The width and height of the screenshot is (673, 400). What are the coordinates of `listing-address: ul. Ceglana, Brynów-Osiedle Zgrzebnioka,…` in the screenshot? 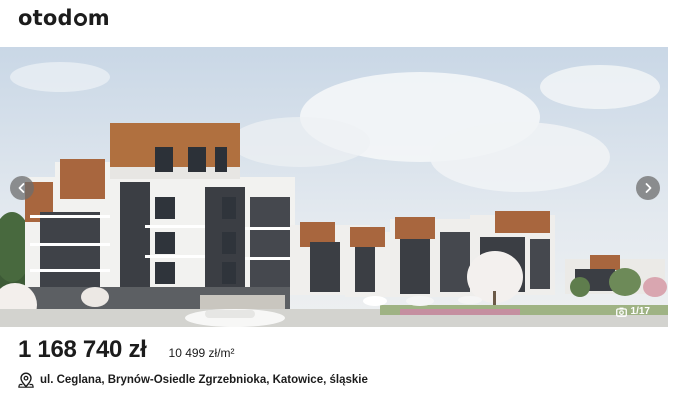 It's located at (204, 380).